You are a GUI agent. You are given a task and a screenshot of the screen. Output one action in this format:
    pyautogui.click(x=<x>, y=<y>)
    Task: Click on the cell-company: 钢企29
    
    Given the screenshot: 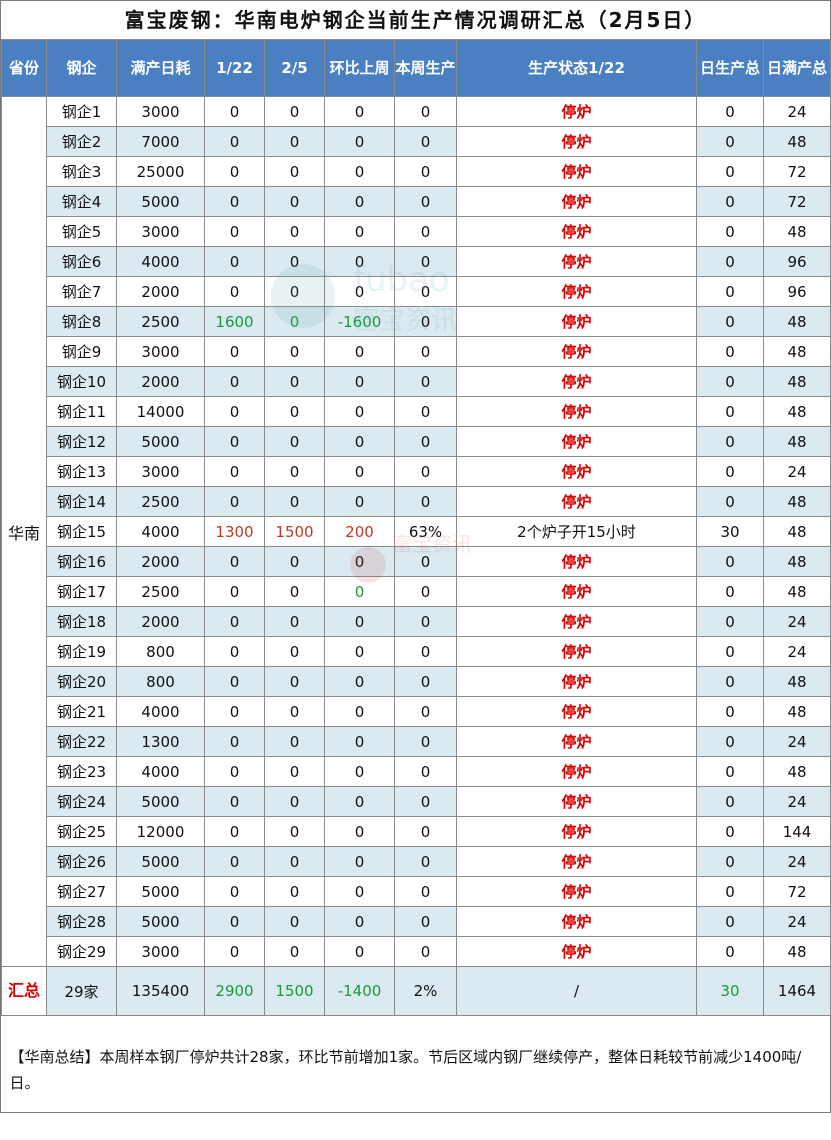 What is the action you would take?
    pyautogui.click(x=82, y=952)
    